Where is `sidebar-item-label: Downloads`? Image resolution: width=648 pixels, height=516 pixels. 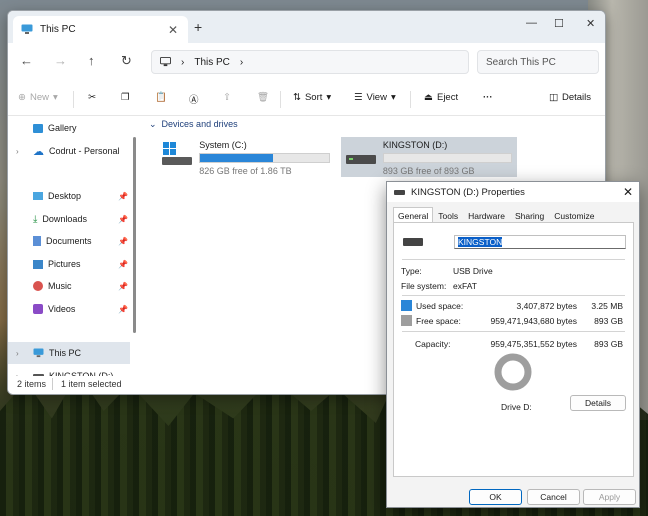 sidebar-item-label: Downloads is located at coordinates (64, 219).